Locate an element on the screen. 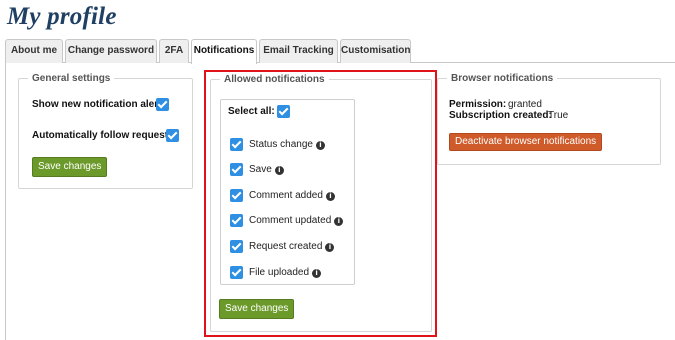  subscription-label: Subscription created: is located at coordinates (500, 115).